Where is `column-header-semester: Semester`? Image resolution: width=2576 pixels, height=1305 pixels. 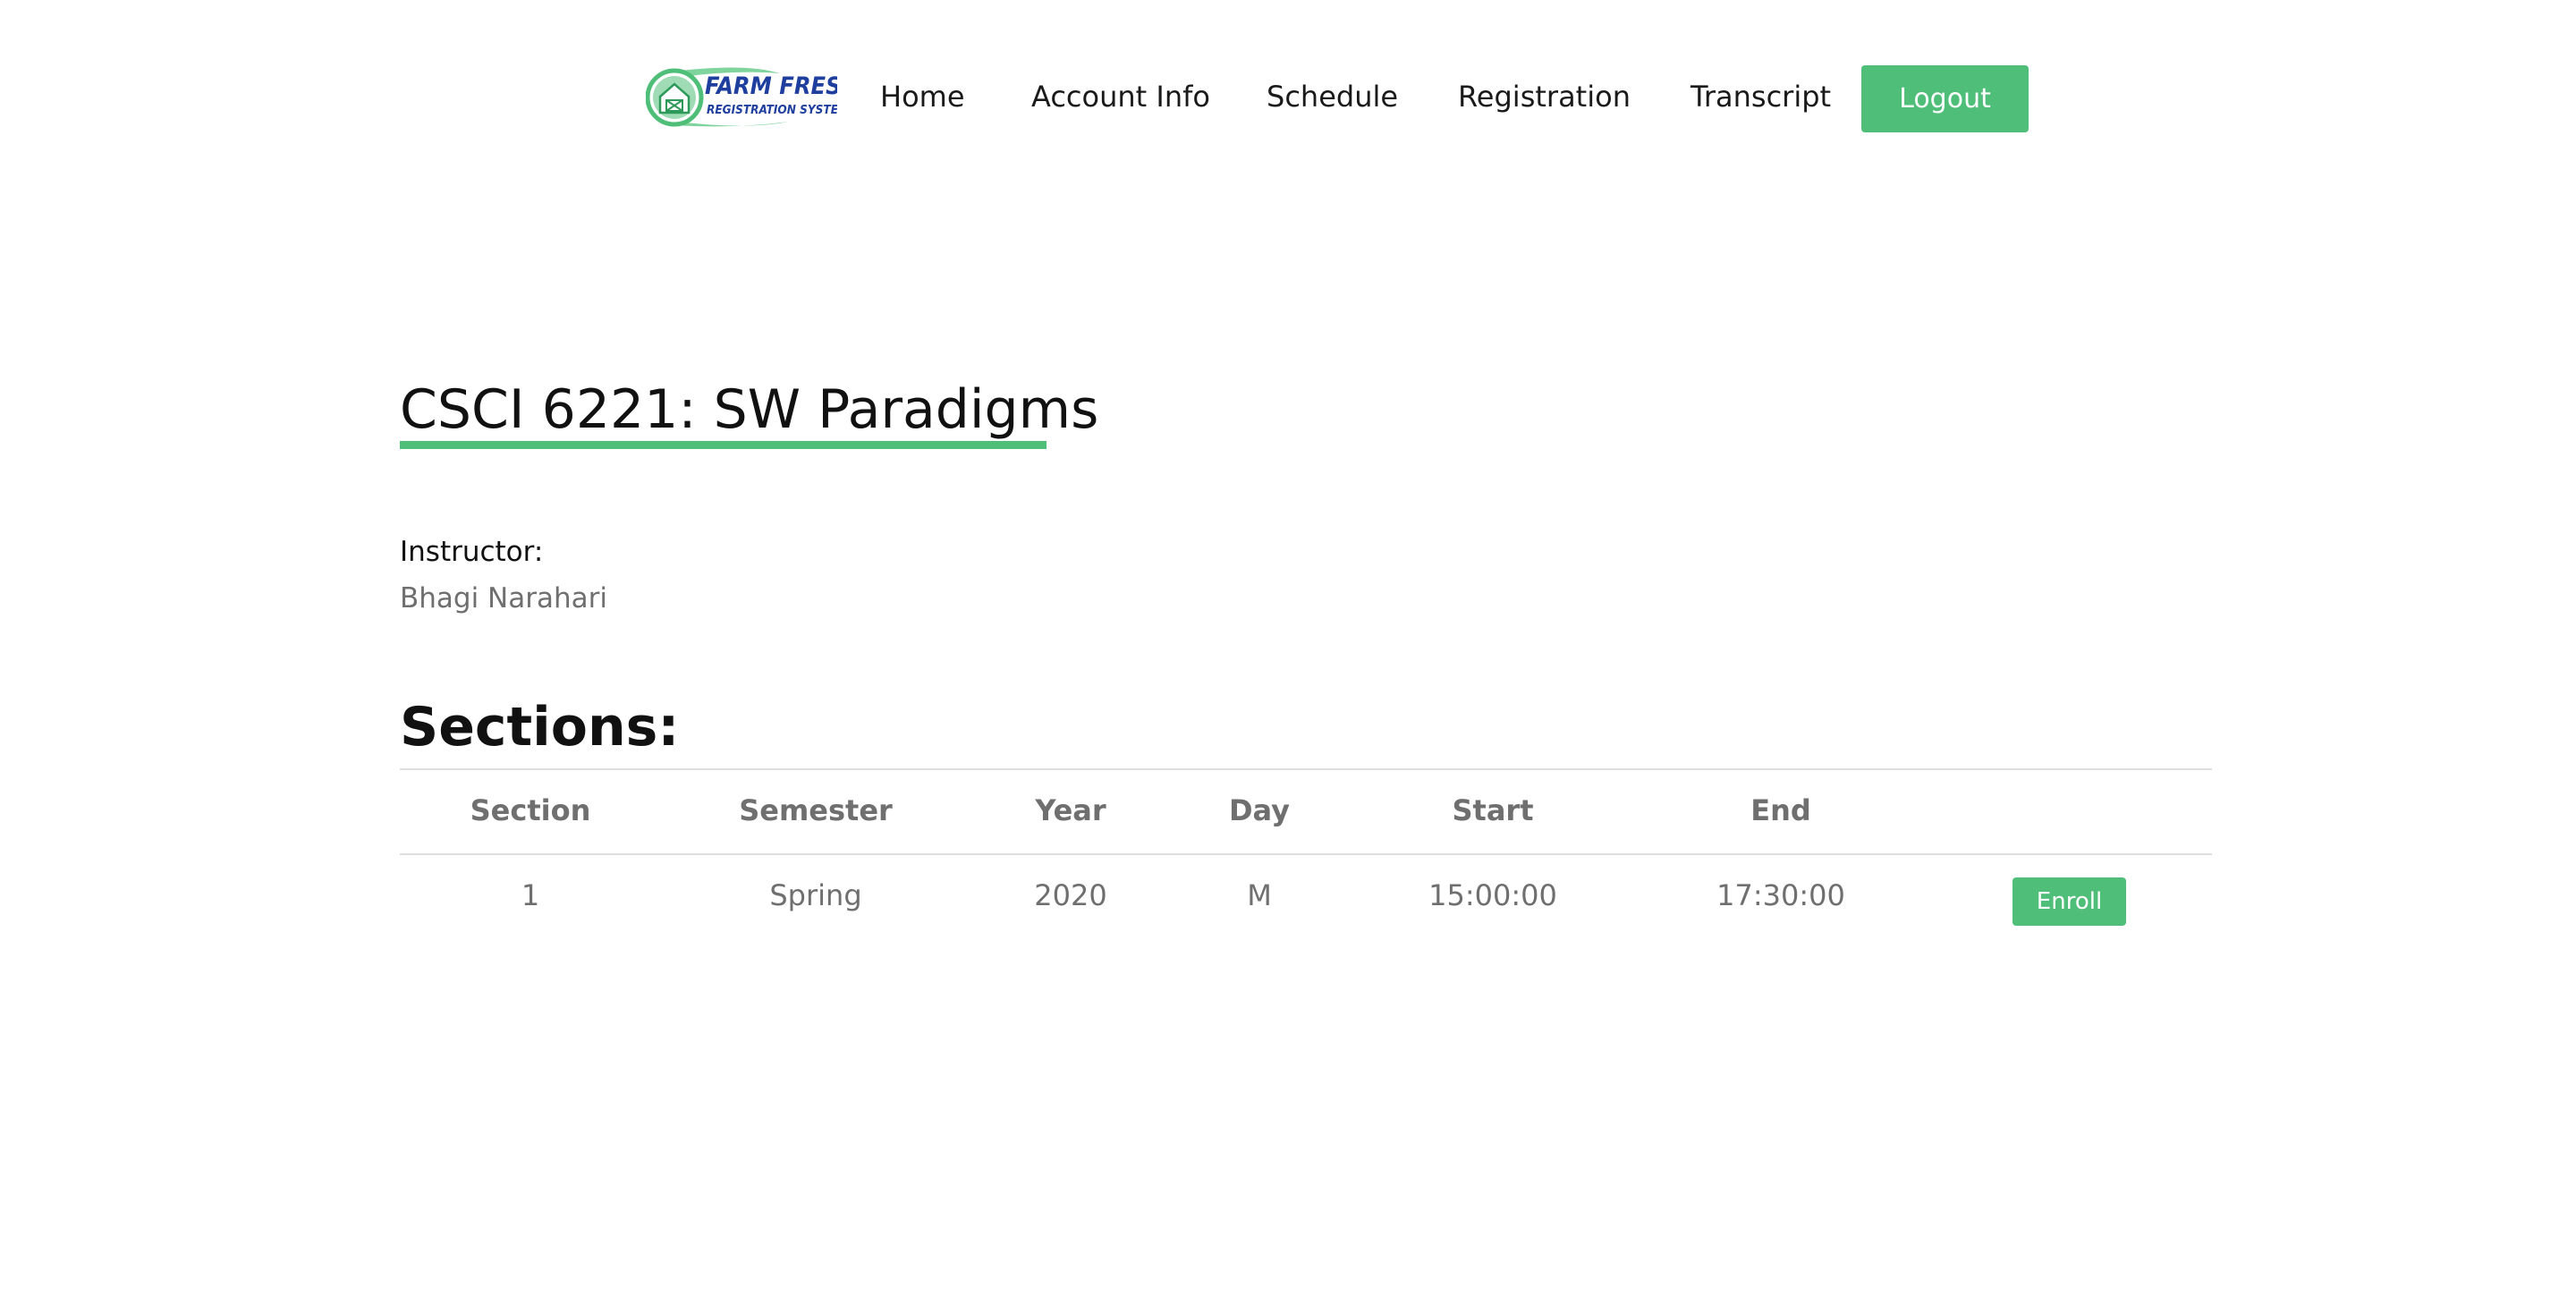
column-header-semester: Semester is located at coordinates (816, 810).